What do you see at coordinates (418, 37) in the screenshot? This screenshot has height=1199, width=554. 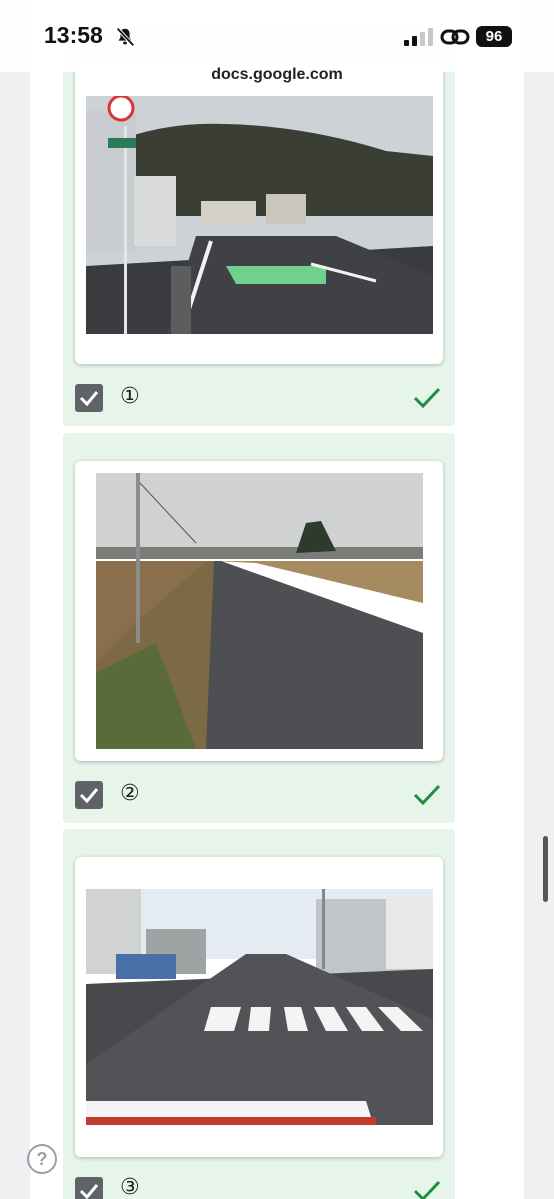 I see `cellular-signal-icon` at bounding box center [418, 37].